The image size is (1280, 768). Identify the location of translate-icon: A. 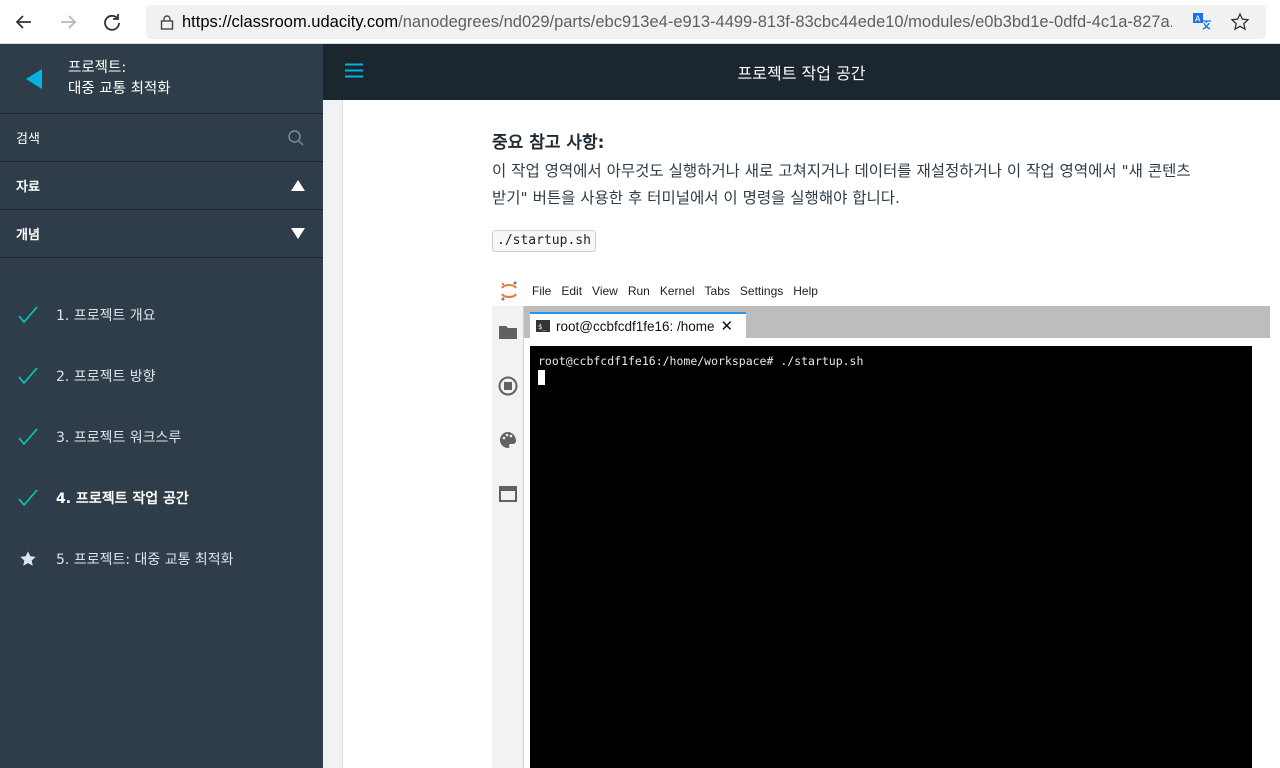
(1202, 22).